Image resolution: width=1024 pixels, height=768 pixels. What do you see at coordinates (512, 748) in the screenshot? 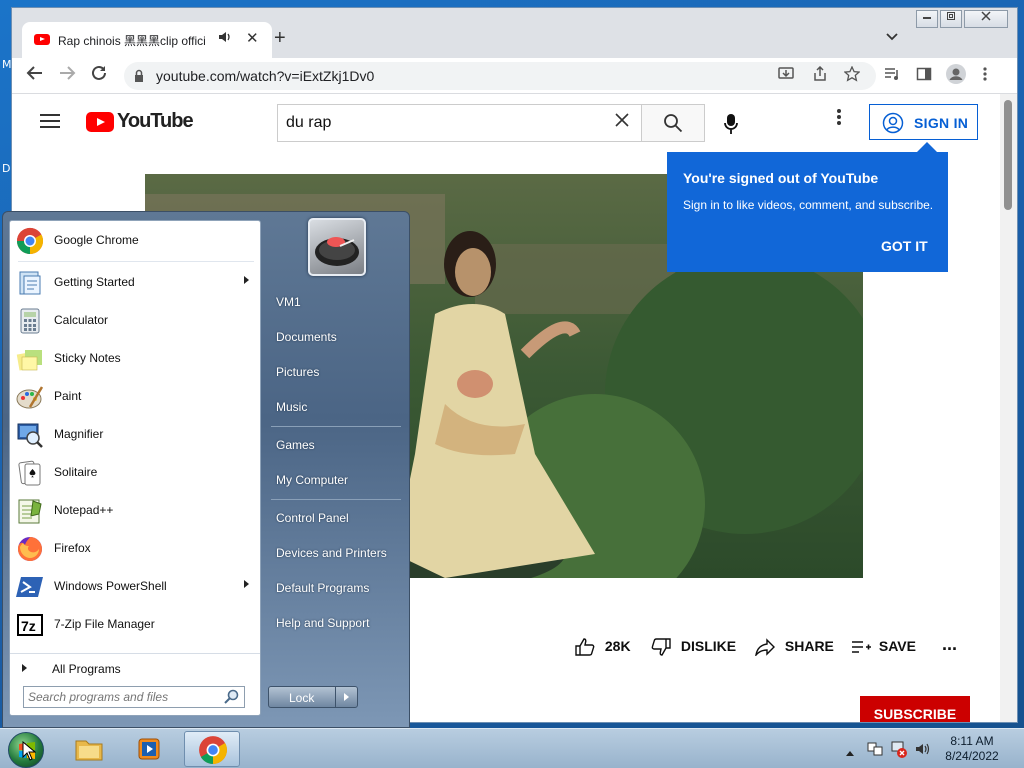
I see `taskbar: 8:11 AM 8/24/2022` at bounding box center [512, 748].